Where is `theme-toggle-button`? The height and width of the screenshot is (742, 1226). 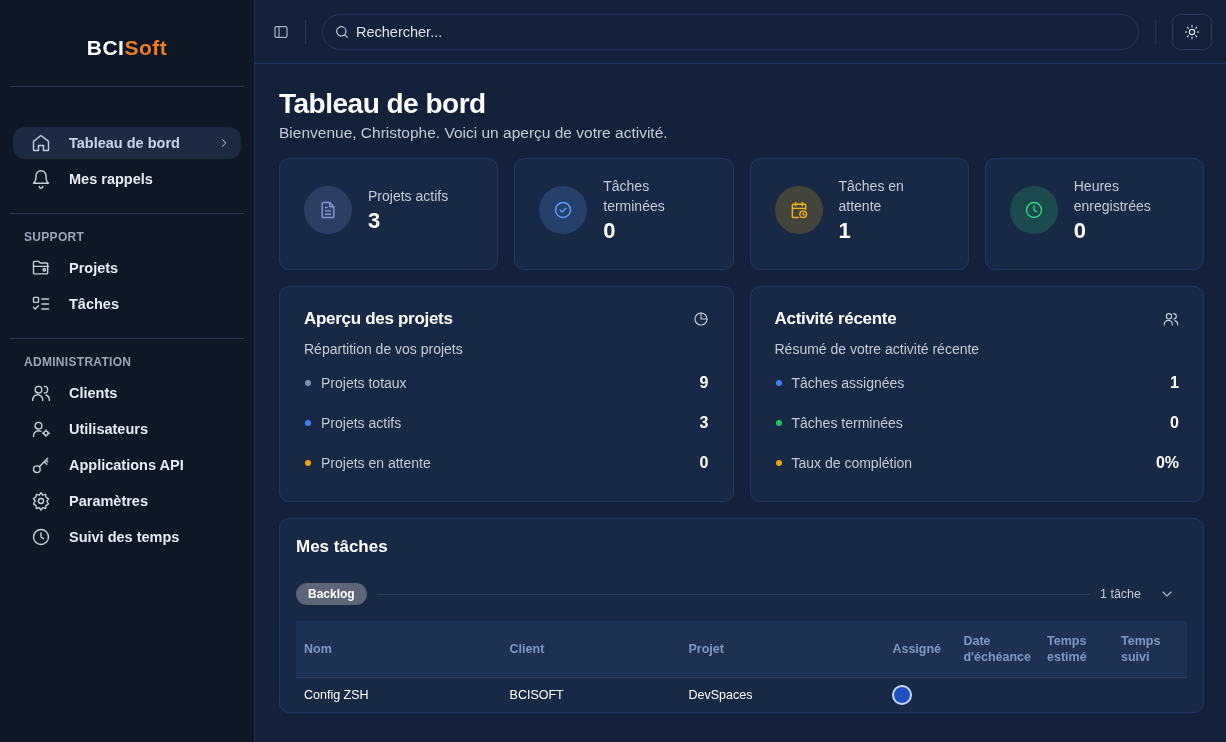 theme-toggle-button is located at coordinates (1192, 31).